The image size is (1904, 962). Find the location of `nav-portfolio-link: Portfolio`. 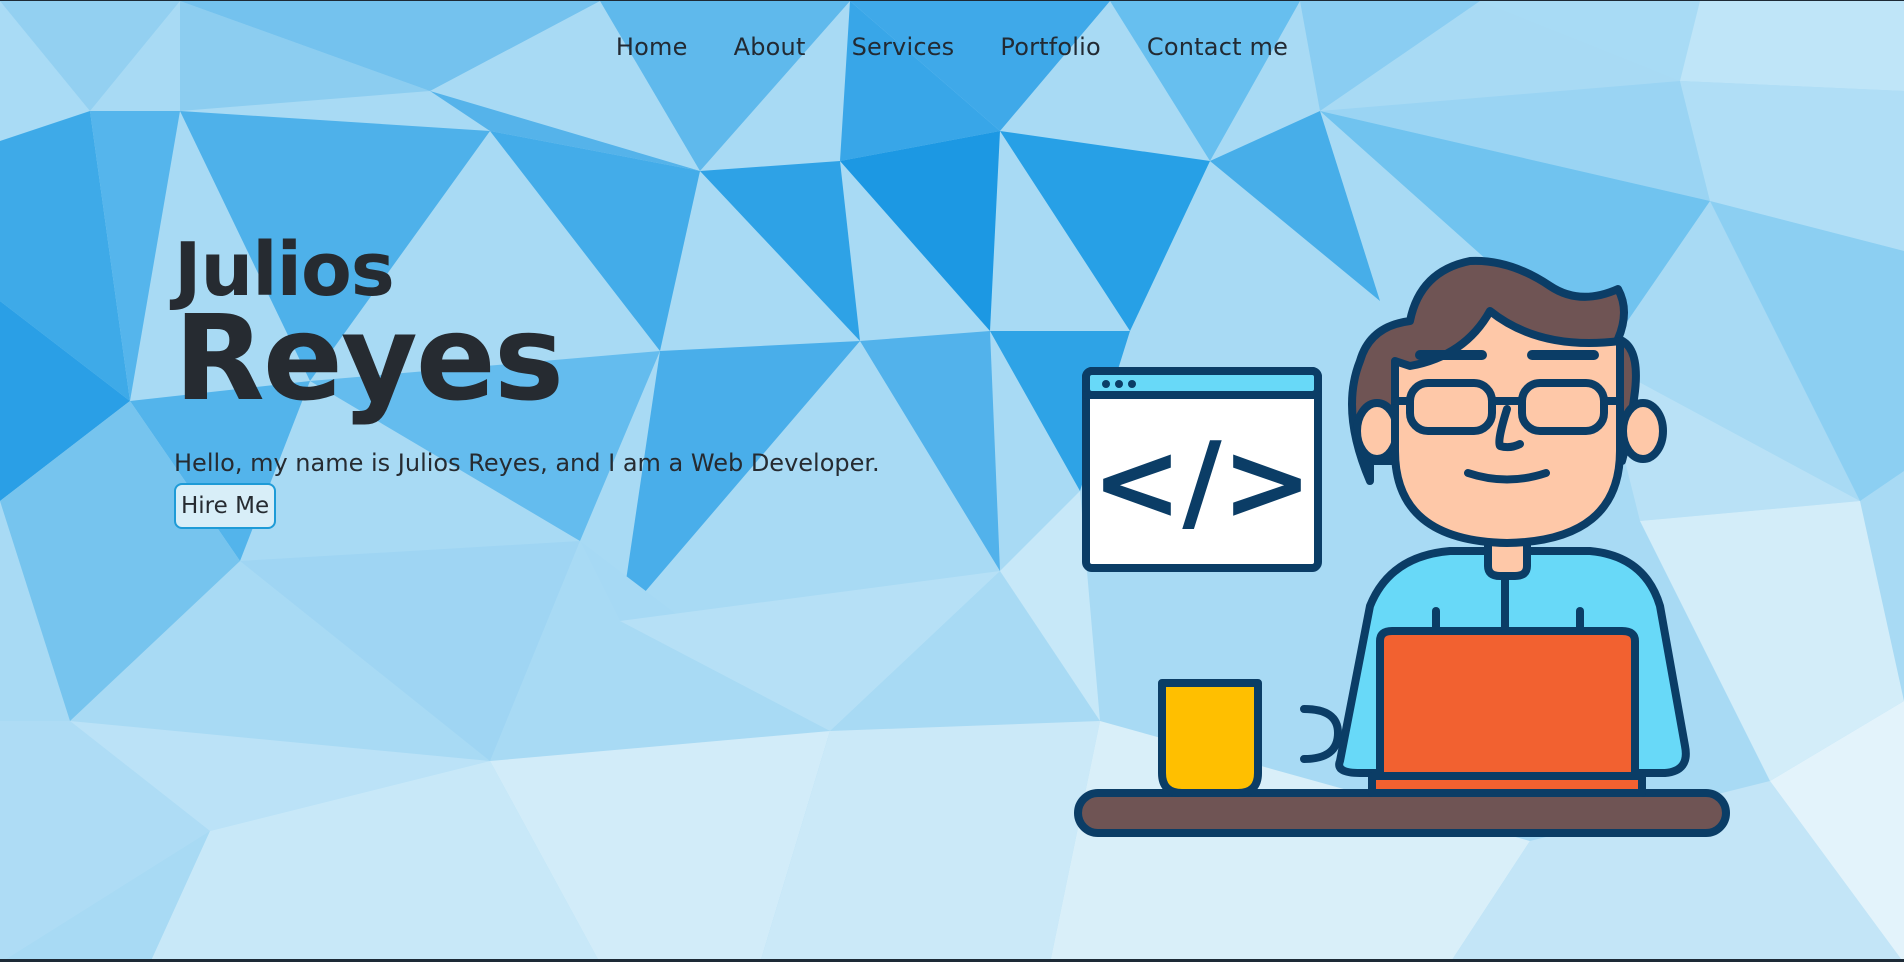

nav-portfolio-link: Portfolio is located at coordinates (1050, 47).